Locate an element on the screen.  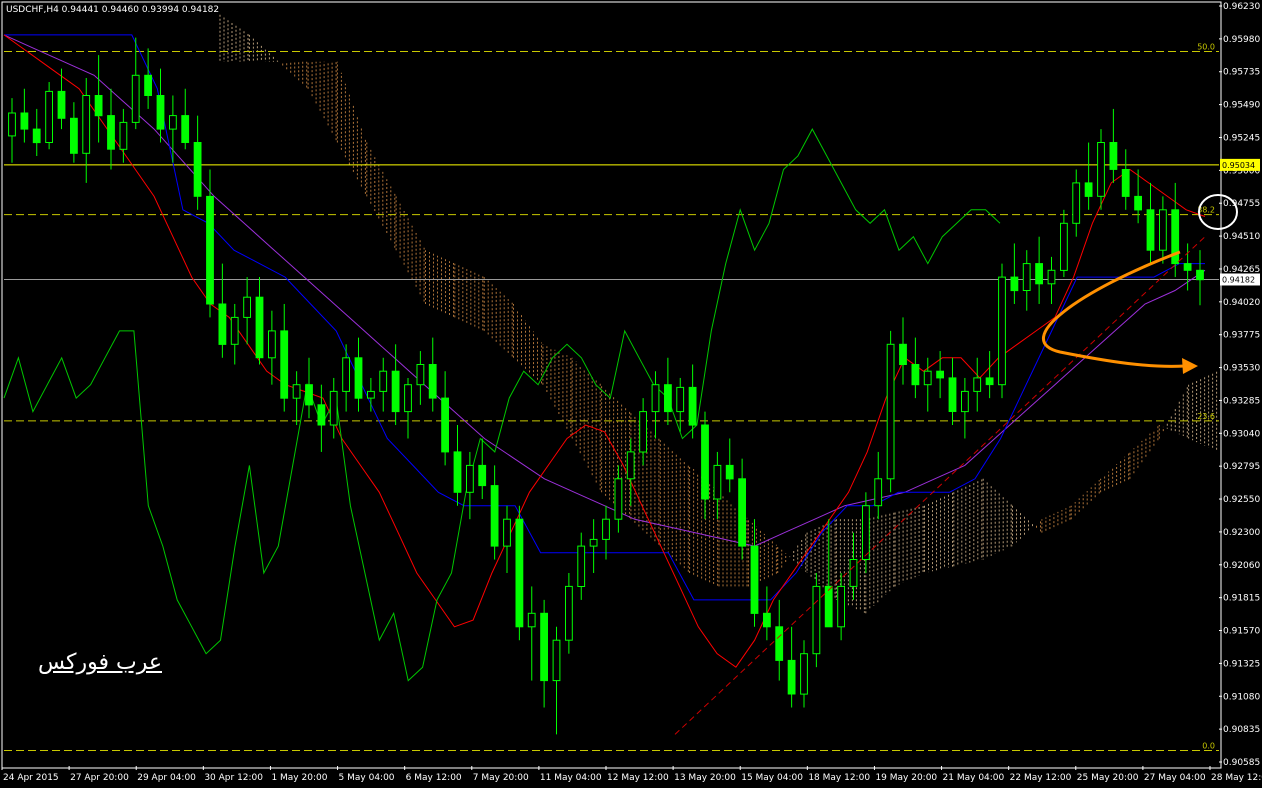
x-tick-label: 11 May 04:00 is located at coordinates (571, 778).